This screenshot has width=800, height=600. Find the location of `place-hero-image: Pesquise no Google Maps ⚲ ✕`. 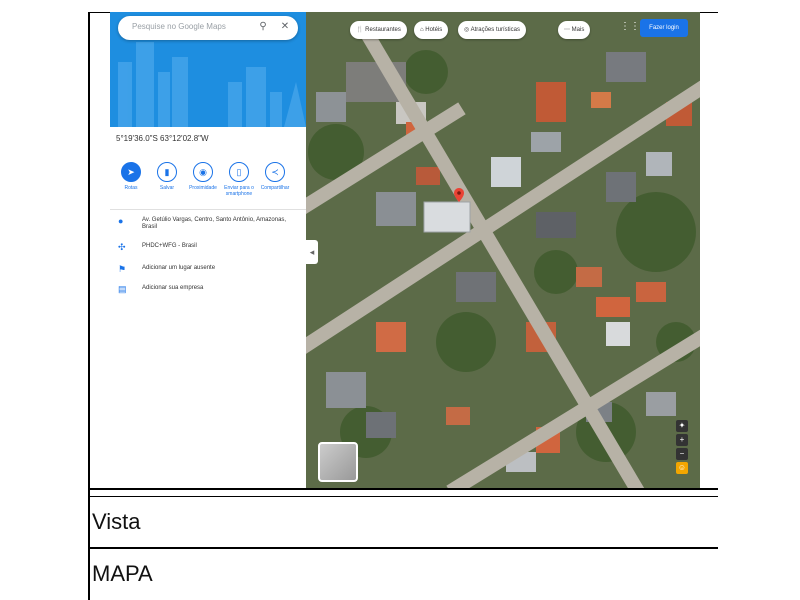

place-hero-image: Pesquise no Google Maps ⚲ ✕ is located at coordinates (208, 69).